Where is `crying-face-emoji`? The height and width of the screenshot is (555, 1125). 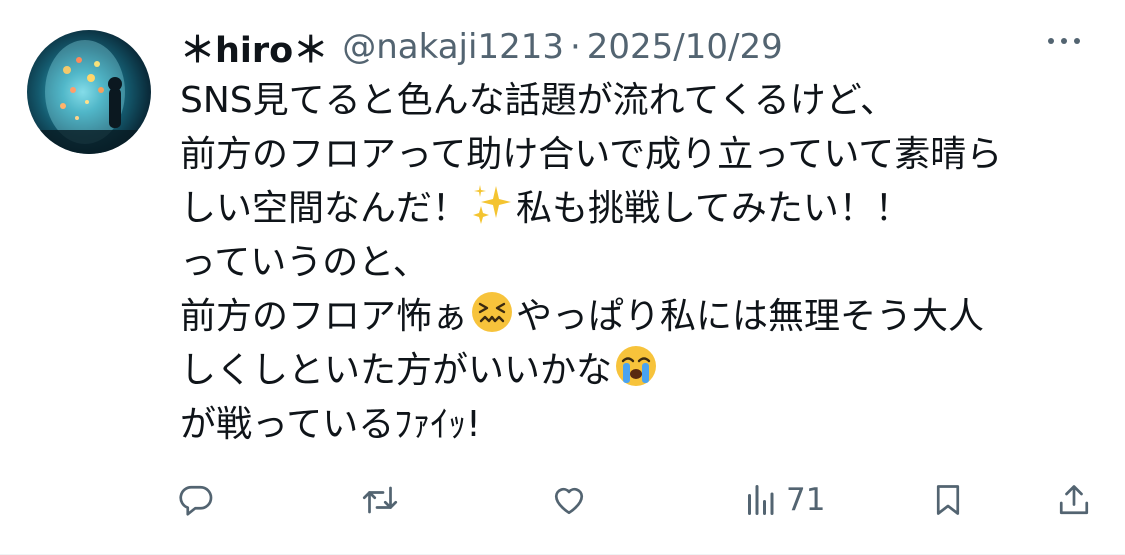
crying-face-emoji is located at coordinates (636, 366).